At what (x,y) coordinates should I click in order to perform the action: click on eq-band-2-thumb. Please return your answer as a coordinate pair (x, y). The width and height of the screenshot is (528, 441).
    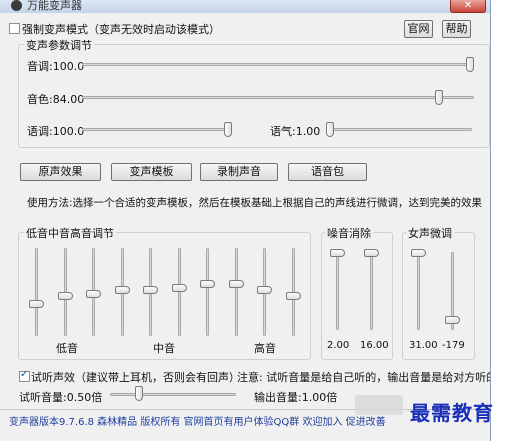
    Looking at the image, I should click on (65, 296).